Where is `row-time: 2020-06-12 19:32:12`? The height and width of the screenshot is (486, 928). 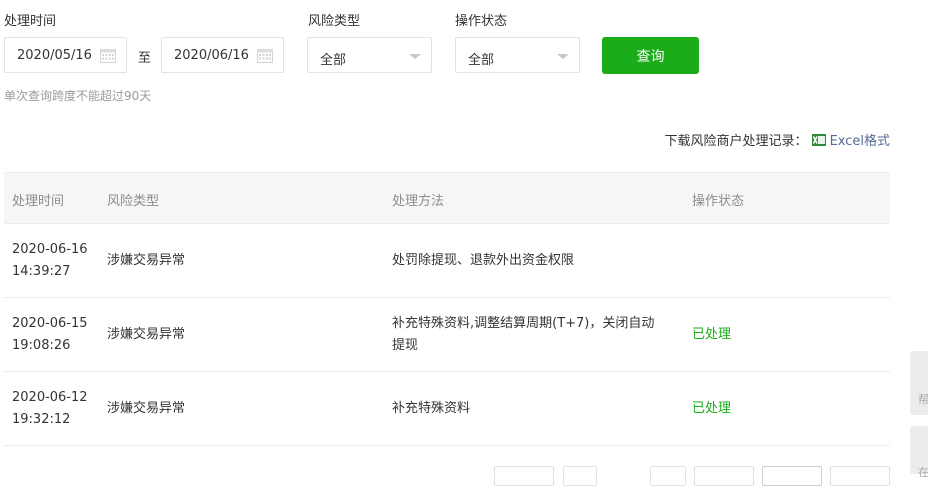 row-time: 2020-06-12 19:32:12 is located at coordinates (50, 408).